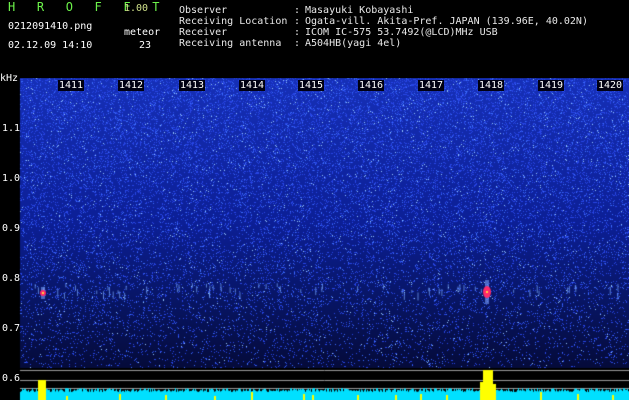 The image size is (629, 400). Describe the element at coordinates (353, 43) in the screenshot. I see `info-value-antenna: A504HB(yagi 4el)` at that location.